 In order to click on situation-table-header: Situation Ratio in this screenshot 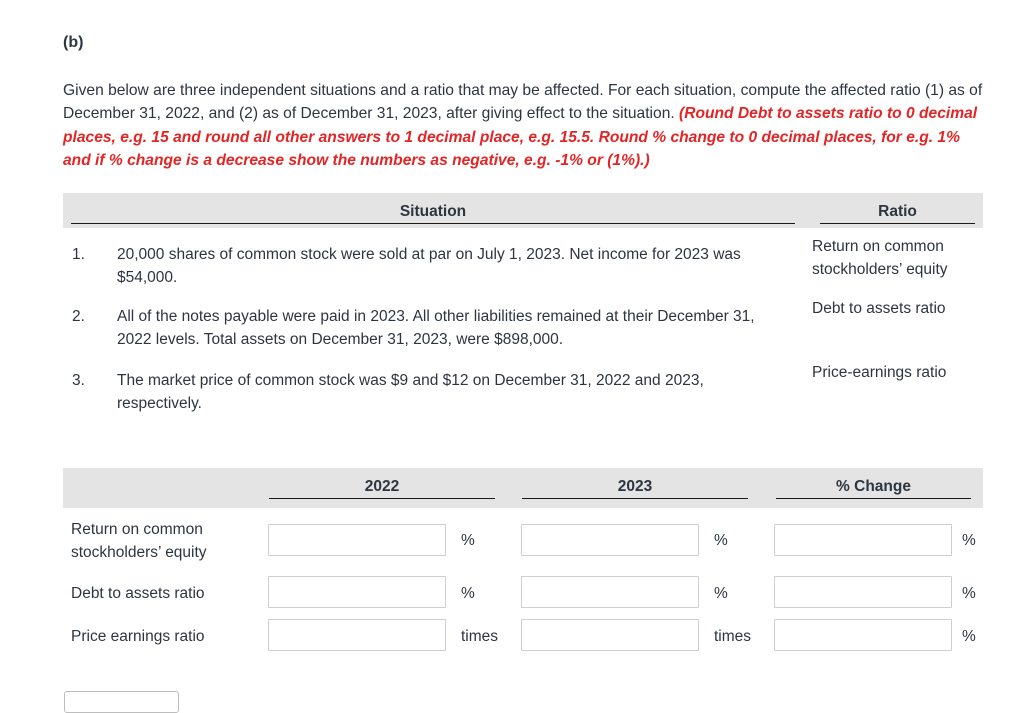, I will do `click(523, 210)`.